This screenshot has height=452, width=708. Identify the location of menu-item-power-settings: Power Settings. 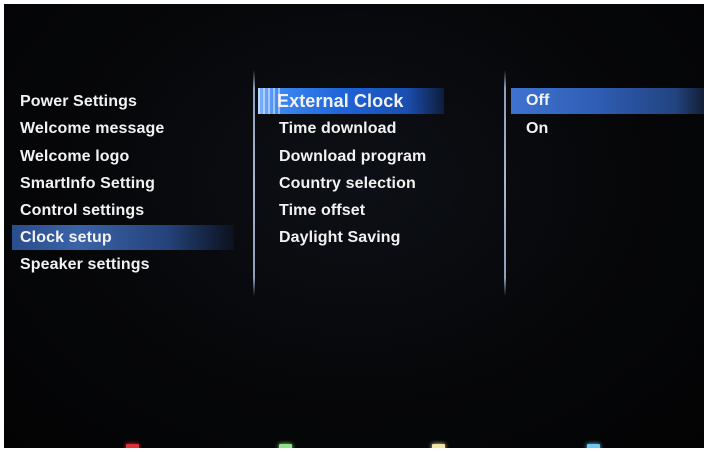
(123, 101).